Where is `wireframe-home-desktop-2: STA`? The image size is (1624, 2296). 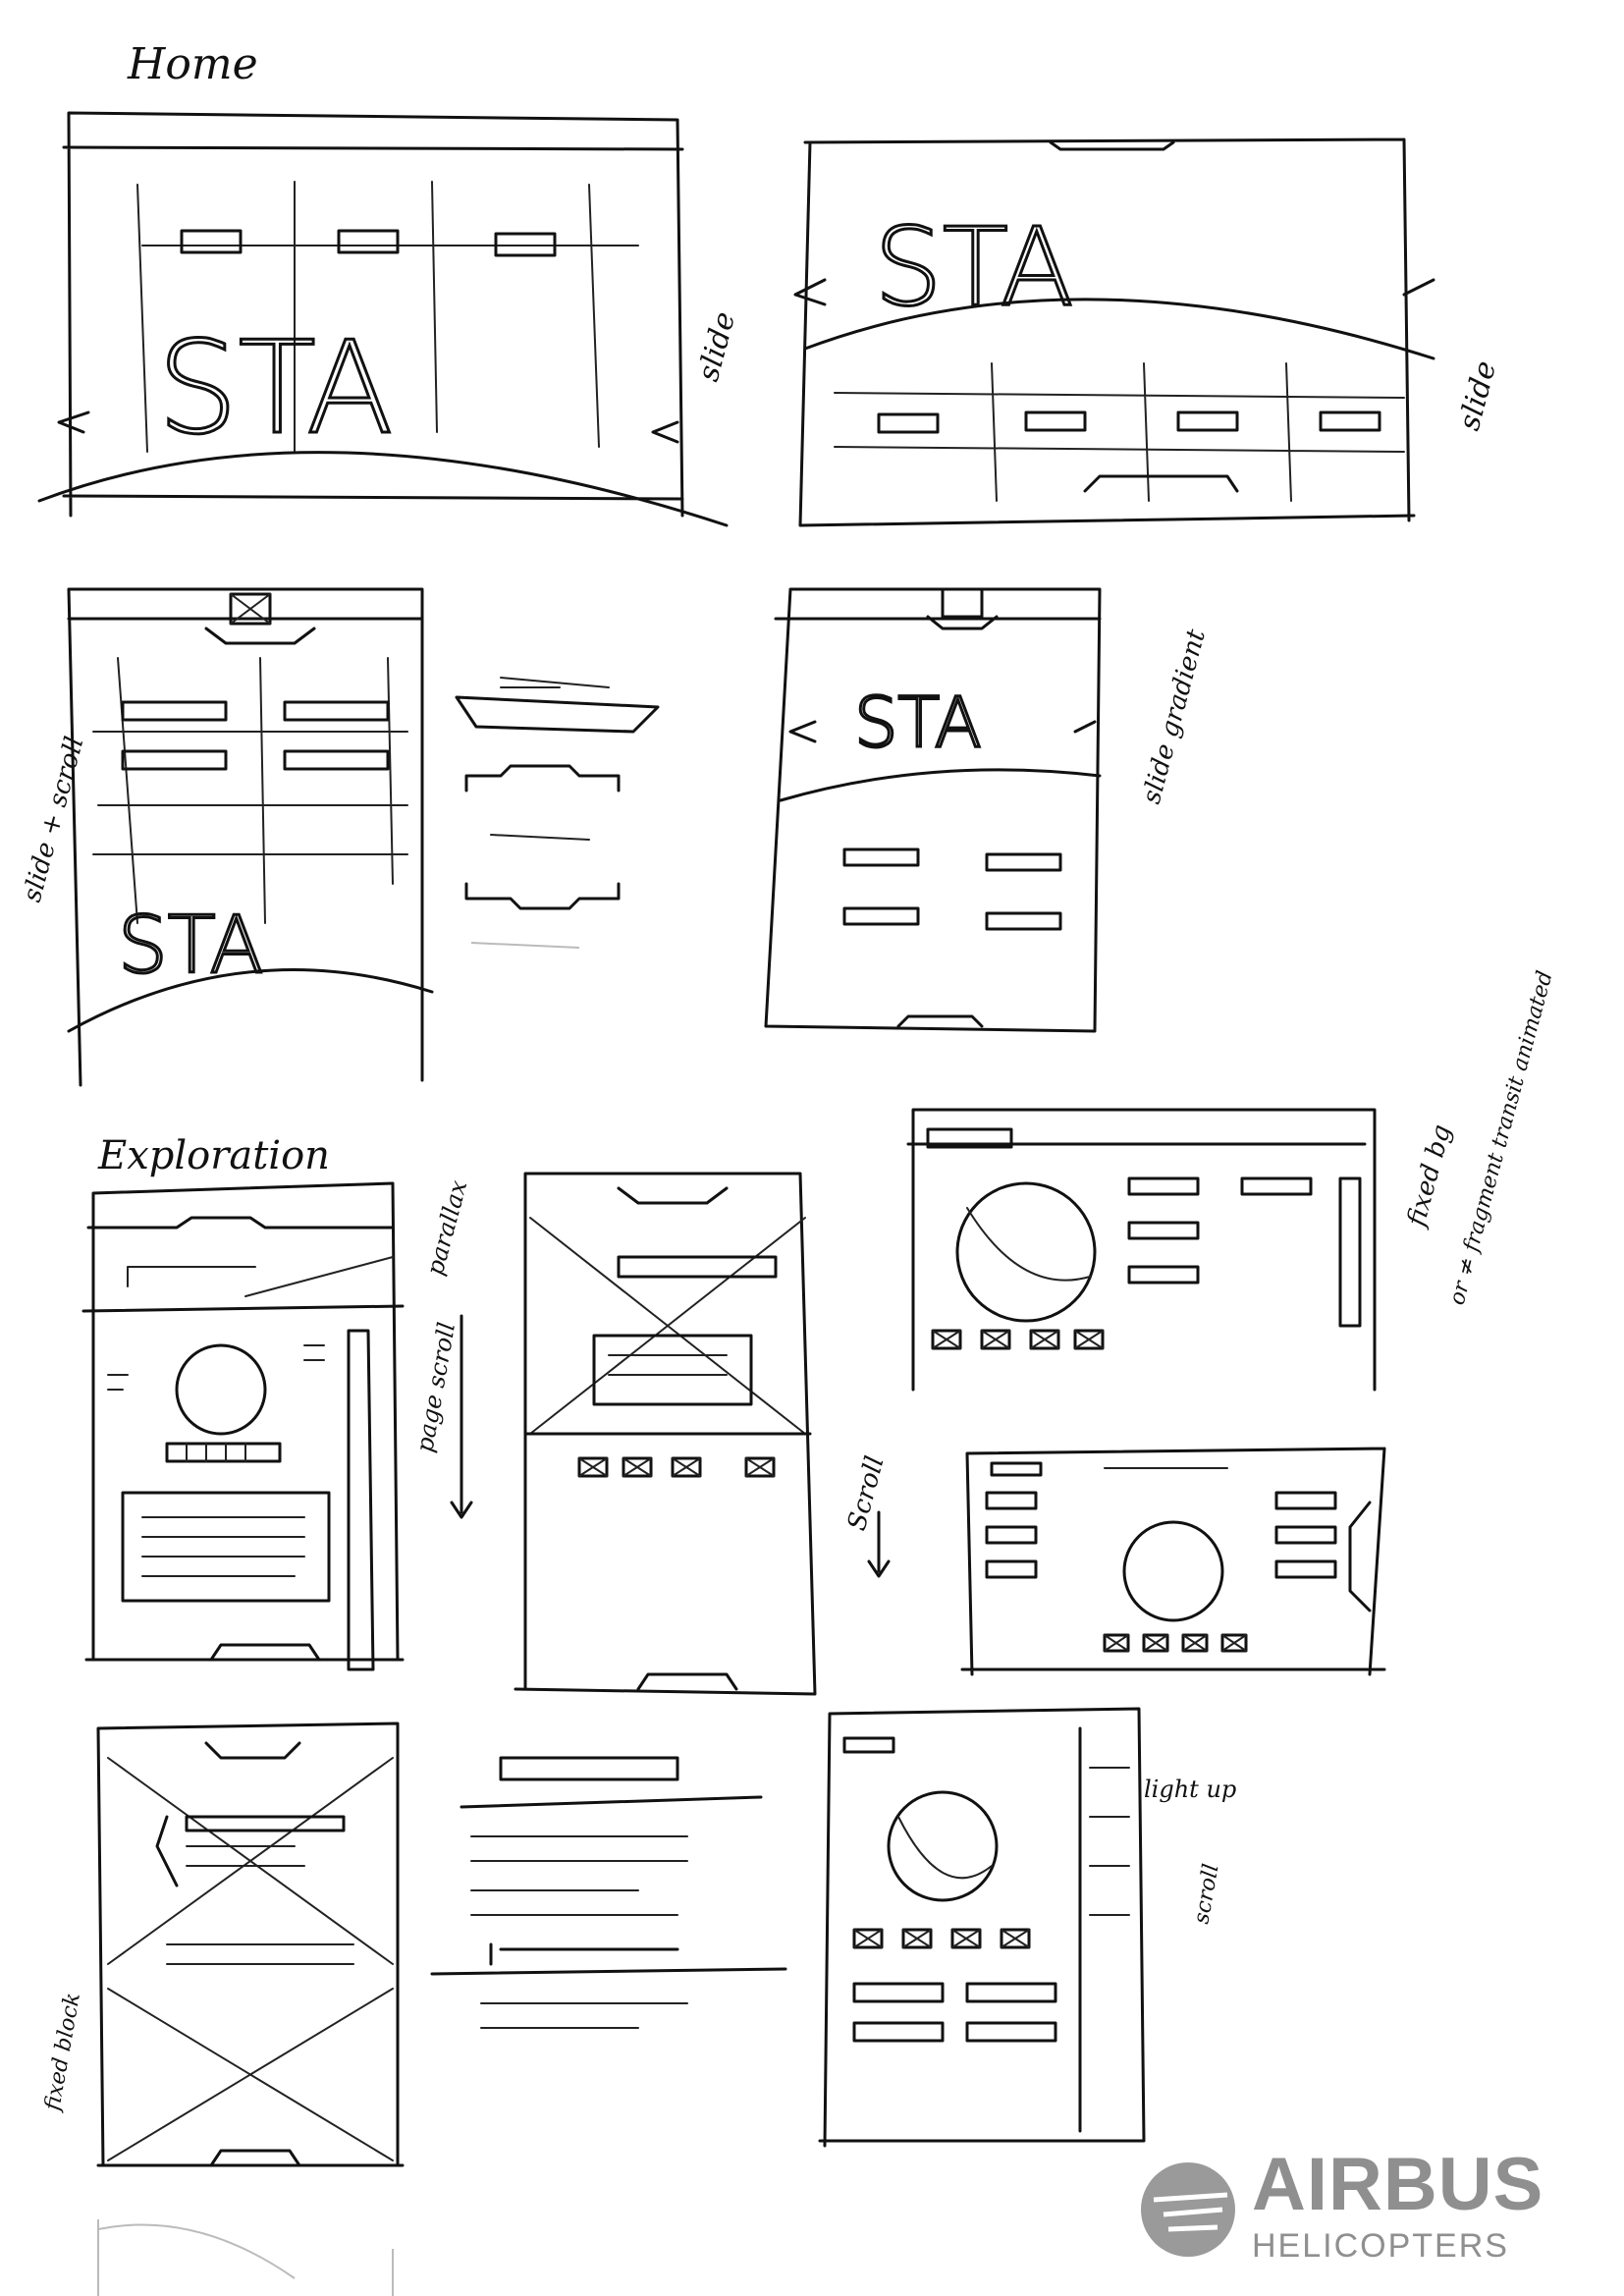
wireframe-home-desktop-2: STA is located at coordinates (1114, 332).